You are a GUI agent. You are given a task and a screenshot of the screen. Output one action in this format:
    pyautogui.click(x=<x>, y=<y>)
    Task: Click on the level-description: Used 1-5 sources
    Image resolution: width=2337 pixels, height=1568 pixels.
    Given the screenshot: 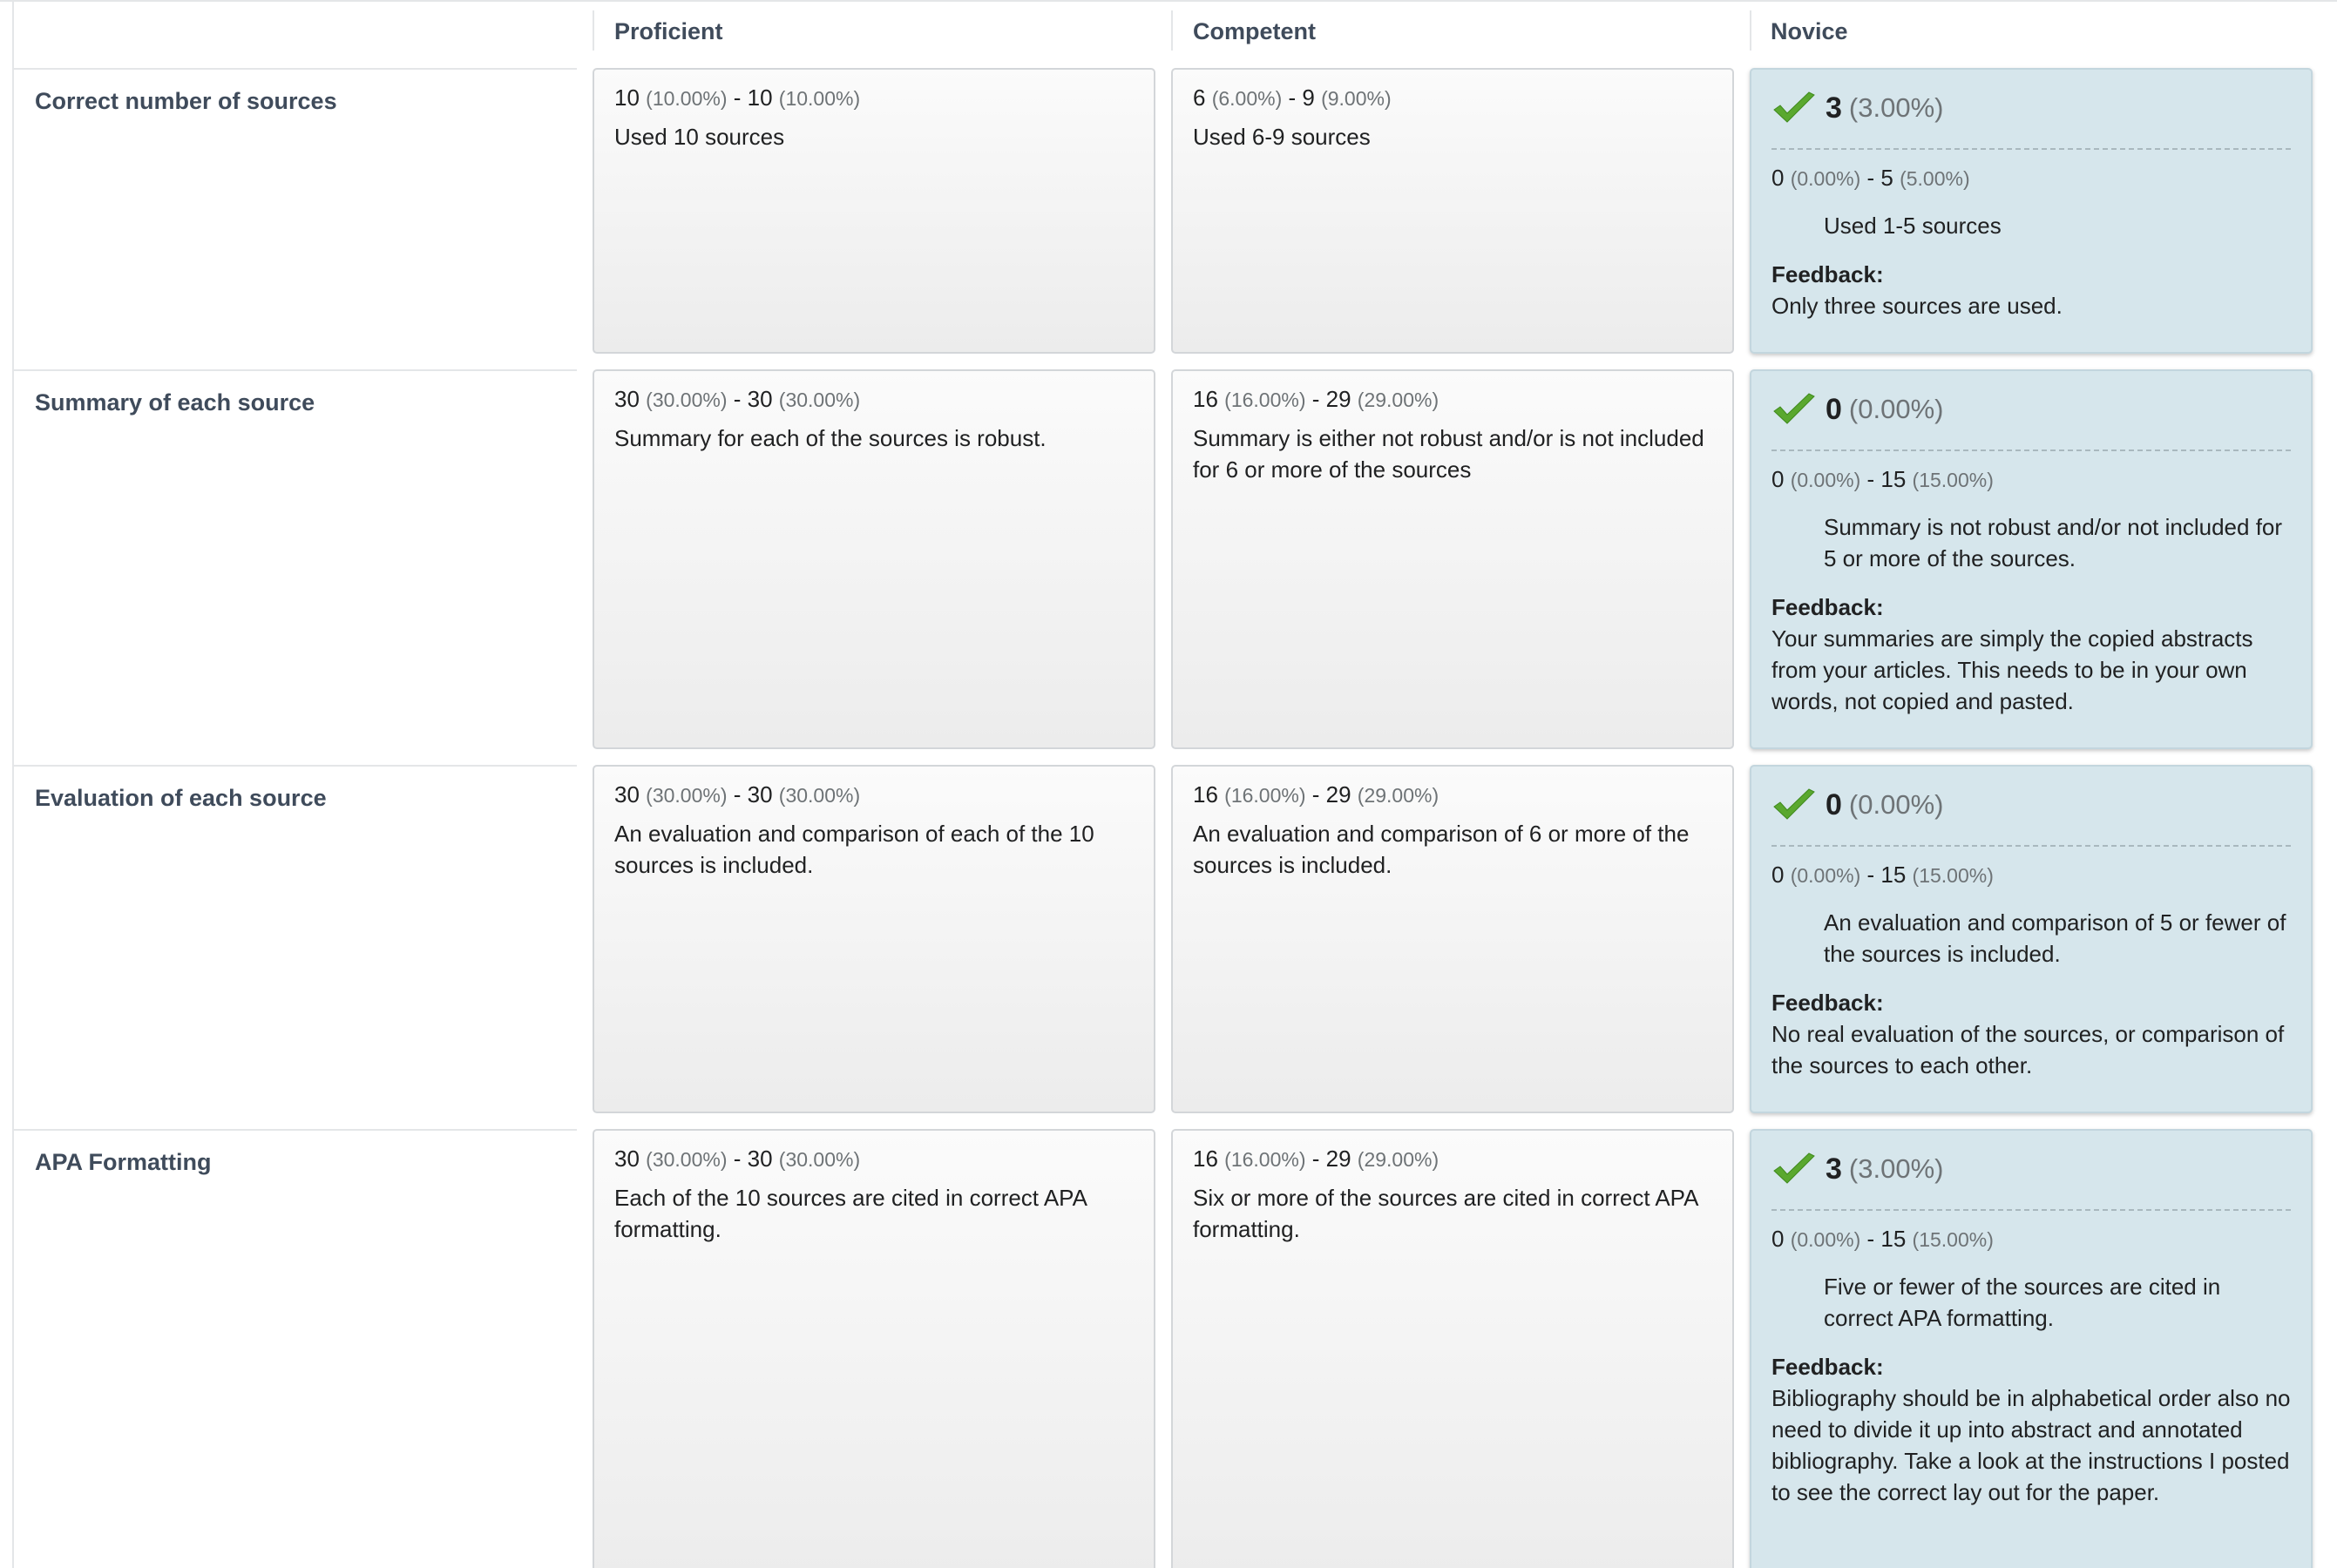 What is the action you would take?
    pyautogui.click(x=1913, y=226)
    